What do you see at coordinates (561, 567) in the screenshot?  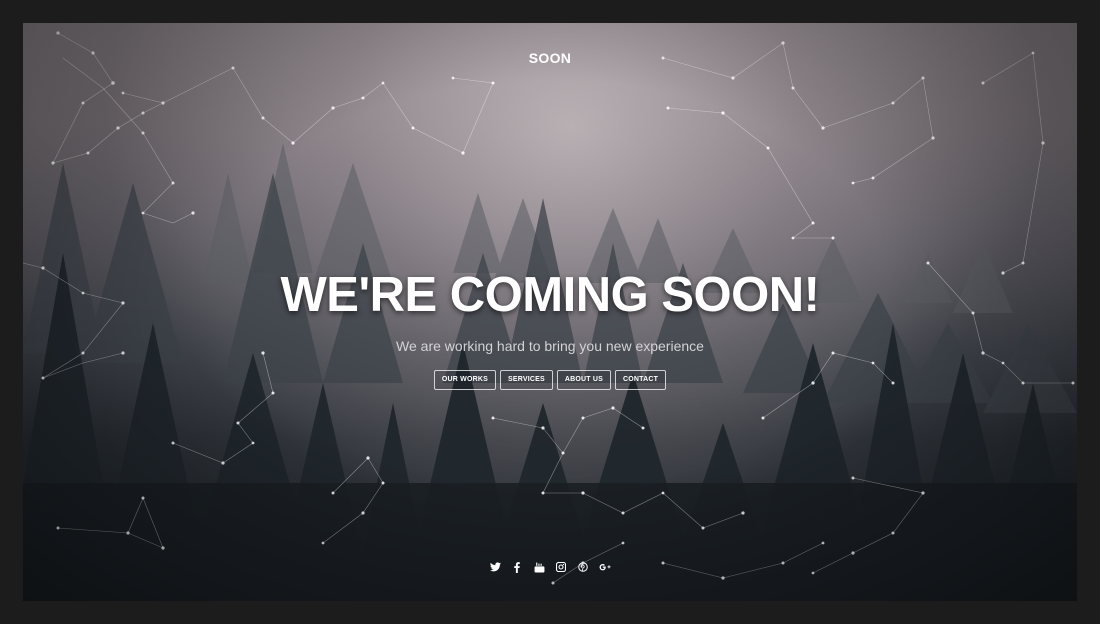 I see `instagram-icon` at bounding box center [561, 567].